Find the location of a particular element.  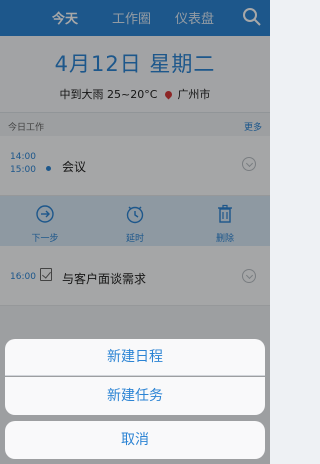

cancel-button: 取消 is located at coordinates (135, 440).